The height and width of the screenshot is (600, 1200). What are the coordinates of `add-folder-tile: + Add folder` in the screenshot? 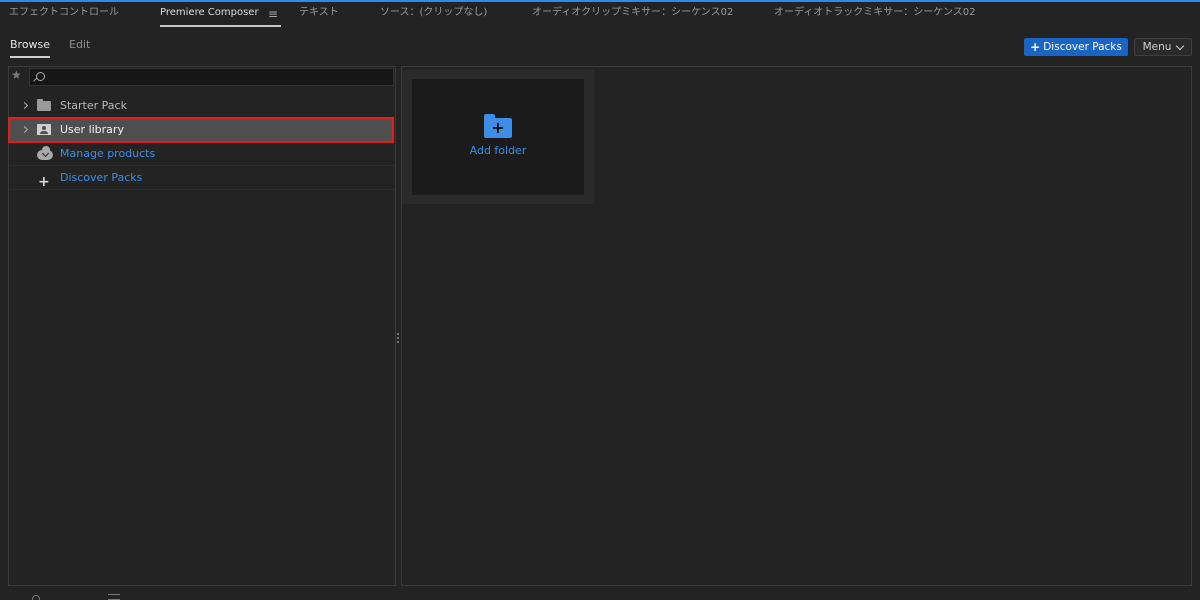 It's located at (498, 137).